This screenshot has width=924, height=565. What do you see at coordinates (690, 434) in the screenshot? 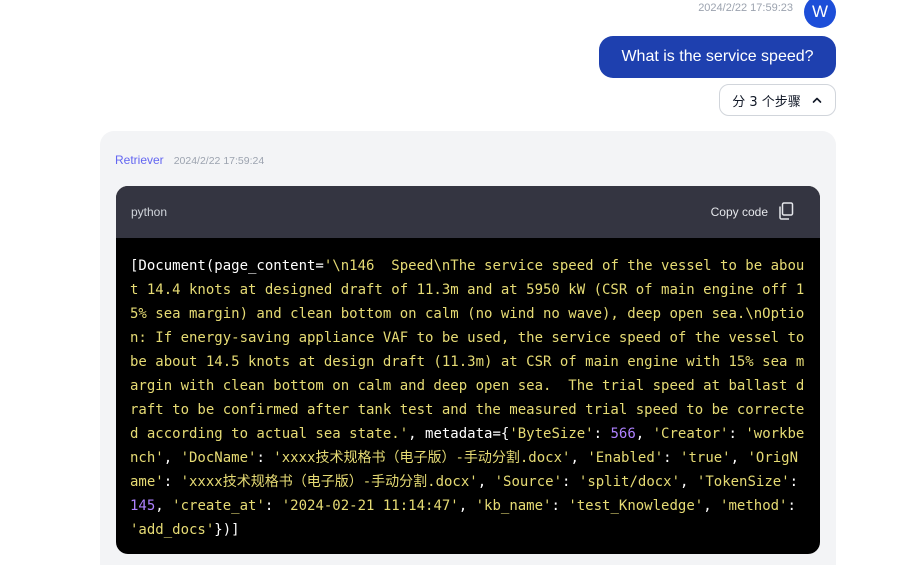
I see `code-token-string: 'Creator'` at bounding box center [690, 434].